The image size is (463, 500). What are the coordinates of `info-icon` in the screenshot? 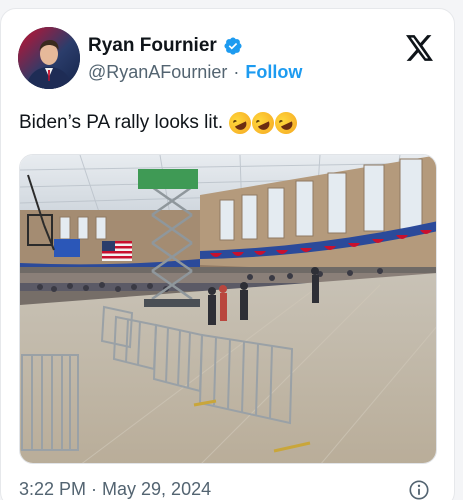 It's located at (419, 489).